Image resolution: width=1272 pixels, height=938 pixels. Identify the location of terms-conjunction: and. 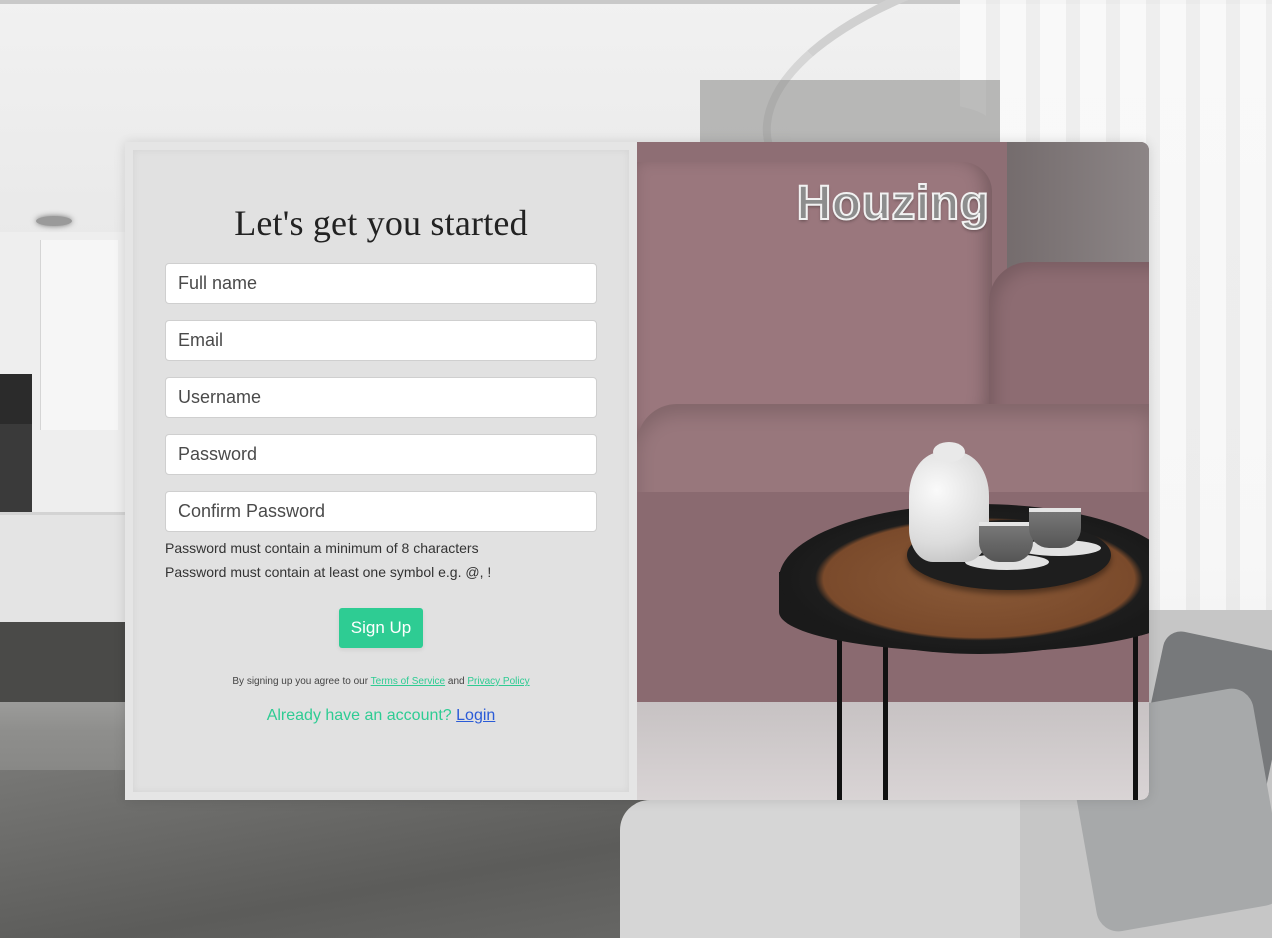
(456, 681).